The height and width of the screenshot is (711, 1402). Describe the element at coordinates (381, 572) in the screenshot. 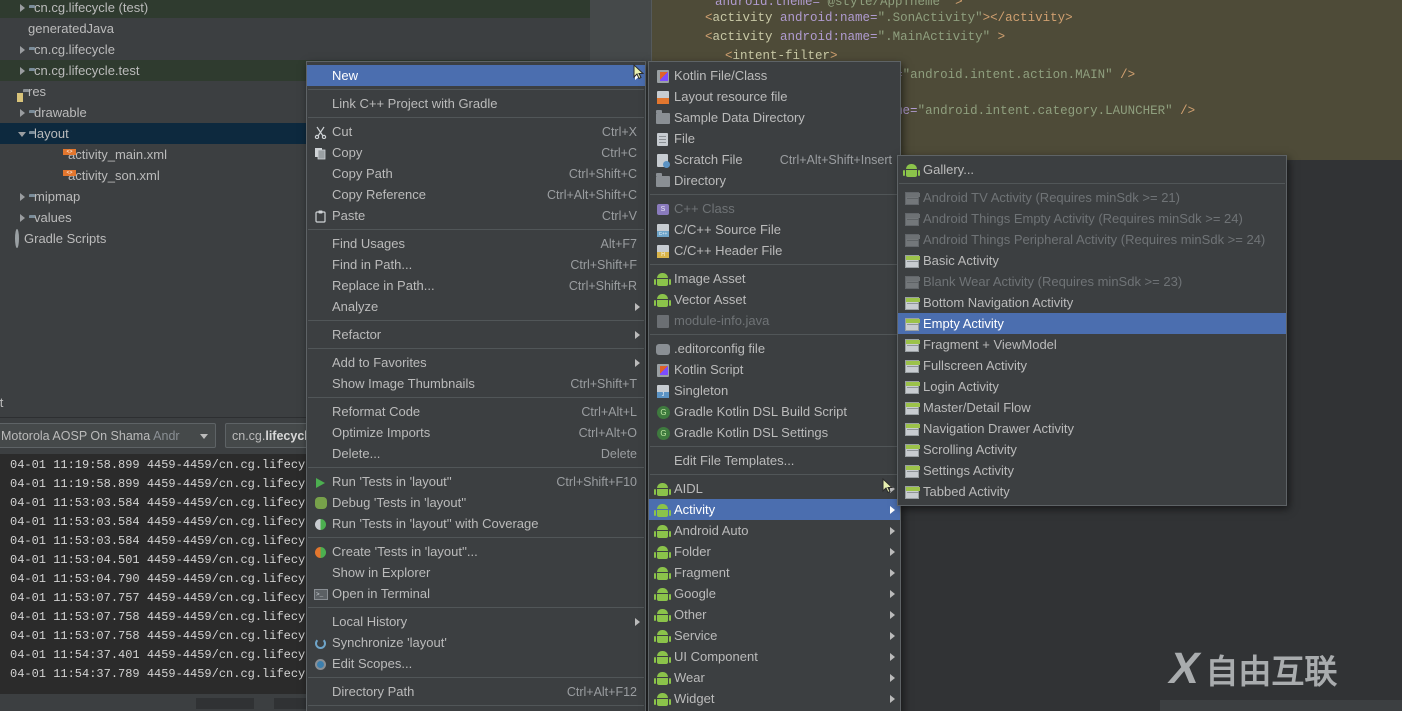

I see `menu-item-label: Show in Explorer` at that location.